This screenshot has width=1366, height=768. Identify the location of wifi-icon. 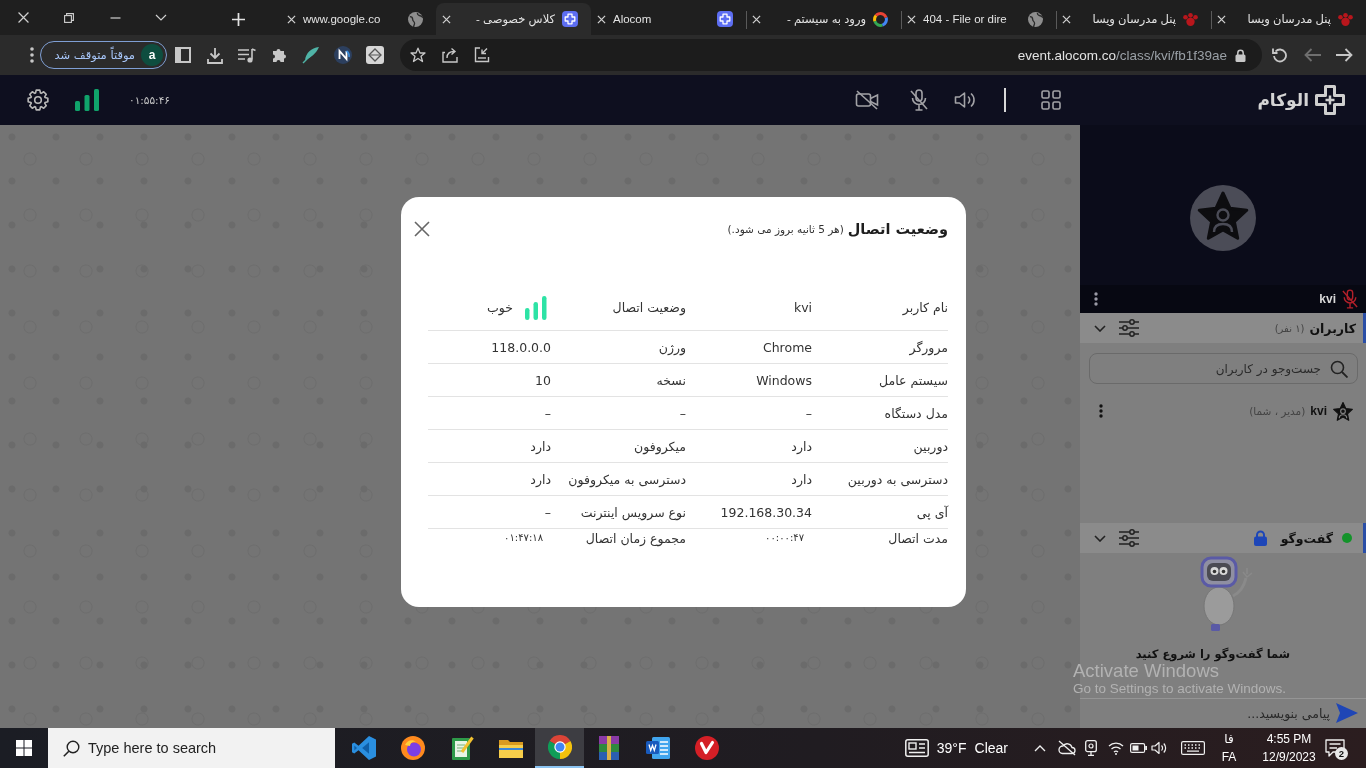
(1116, 748).